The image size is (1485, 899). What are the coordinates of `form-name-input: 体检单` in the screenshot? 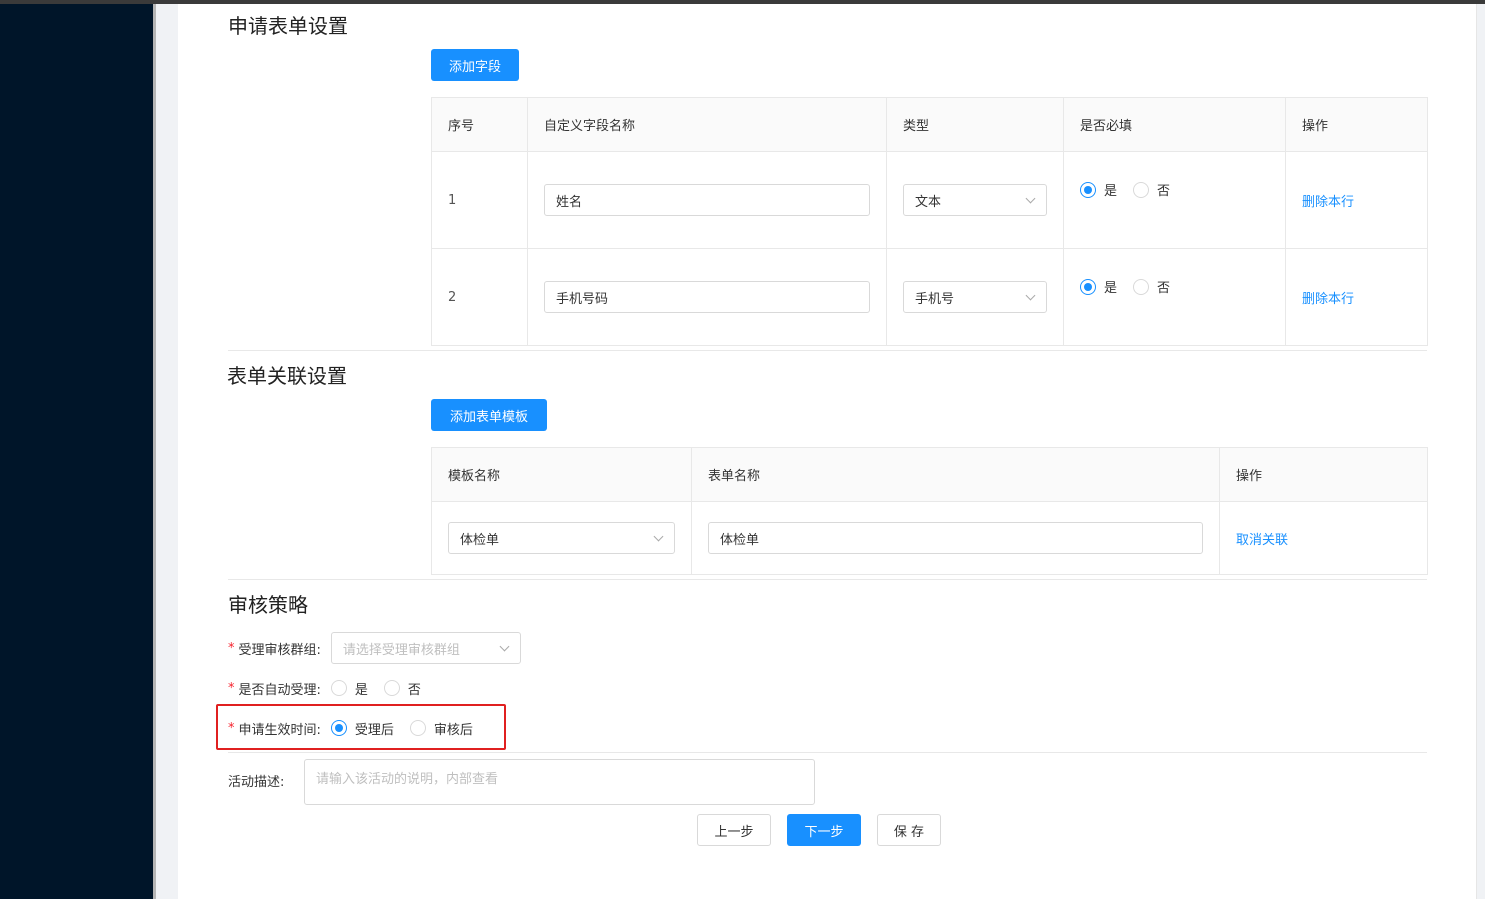 It's located at (955, 538).